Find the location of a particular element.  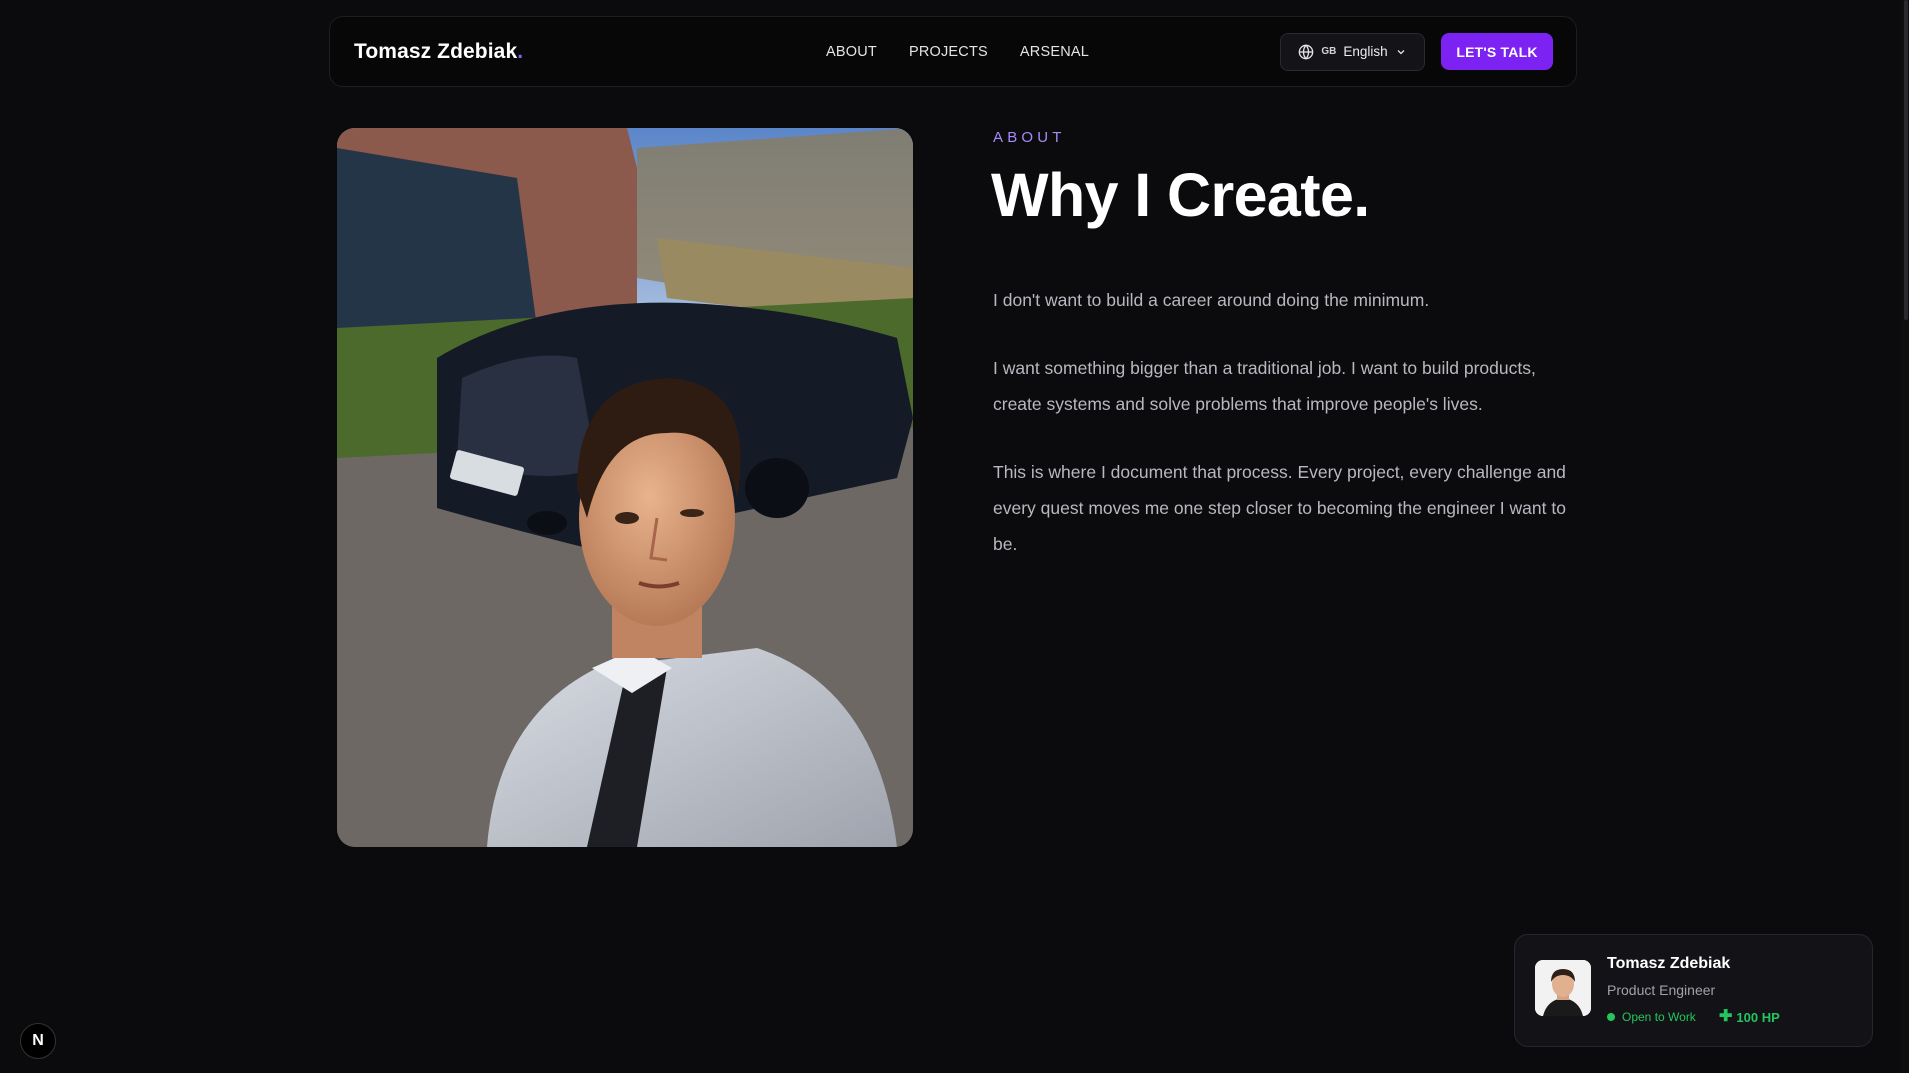

nav-actions: GB English LET'S TALK is located at coordinates (1416, 51).